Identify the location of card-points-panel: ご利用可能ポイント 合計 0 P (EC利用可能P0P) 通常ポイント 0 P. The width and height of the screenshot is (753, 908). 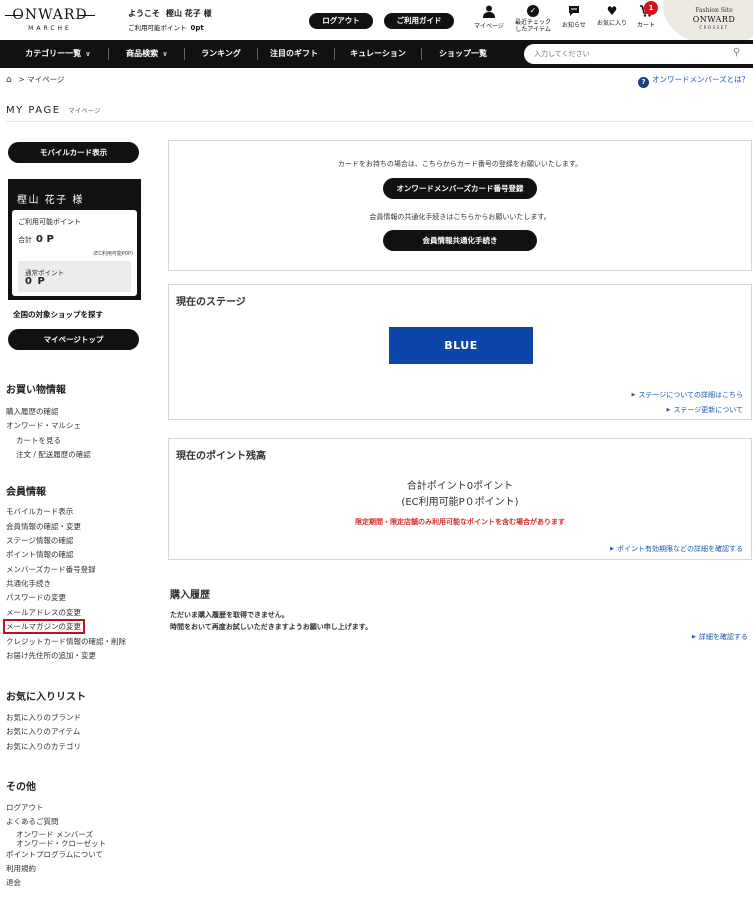
(74, 253).